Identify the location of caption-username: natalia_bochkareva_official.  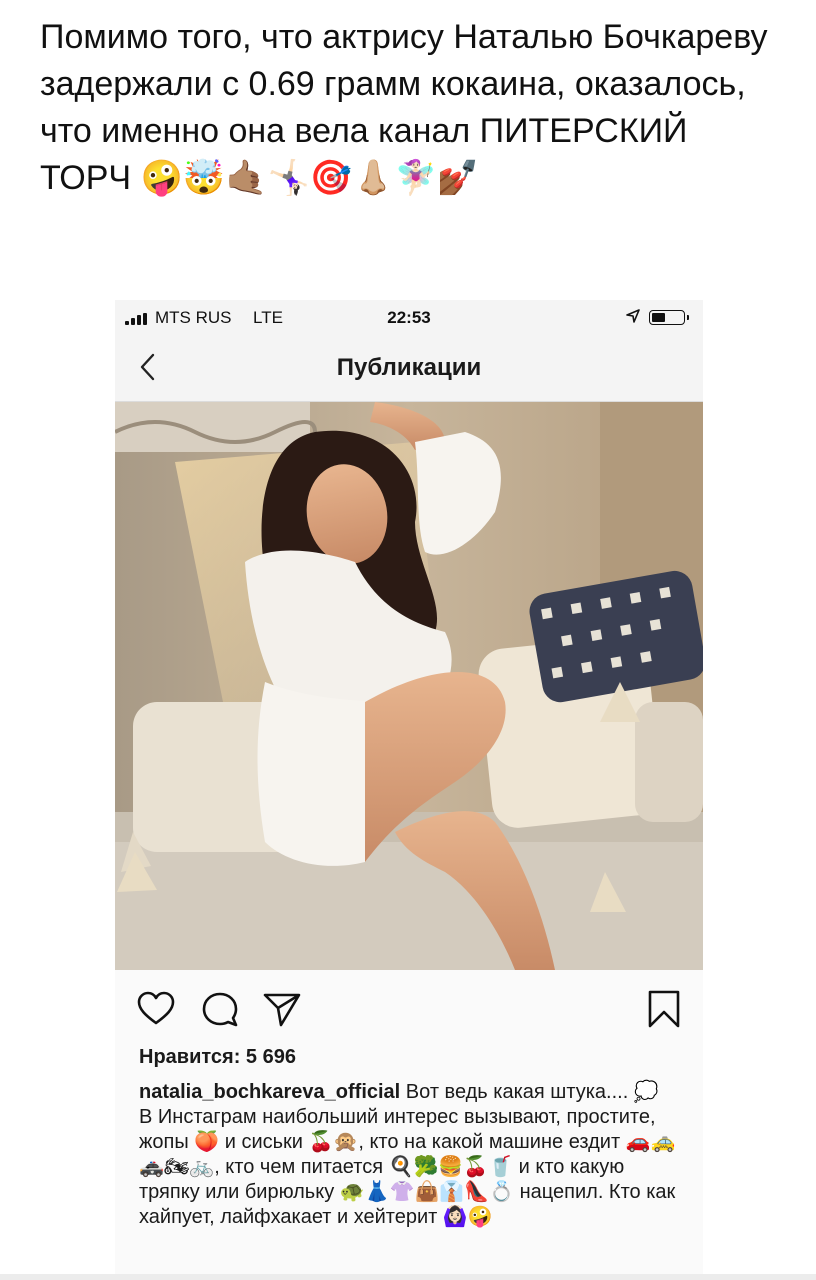
(269, 1092).